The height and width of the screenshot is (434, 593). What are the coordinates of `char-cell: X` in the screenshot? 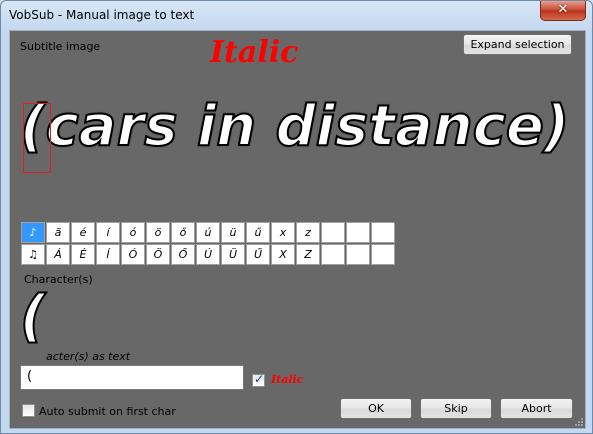 It's located at (283, 254).